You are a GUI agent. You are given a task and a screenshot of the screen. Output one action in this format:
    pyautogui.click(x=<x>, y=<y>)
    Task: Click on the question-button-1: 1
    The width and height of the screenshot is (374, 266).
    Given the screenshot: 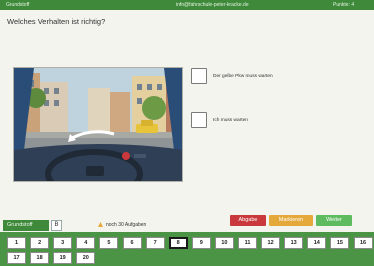 What is the action you would take?
    pyautogui.click(x=16, y=243)
    